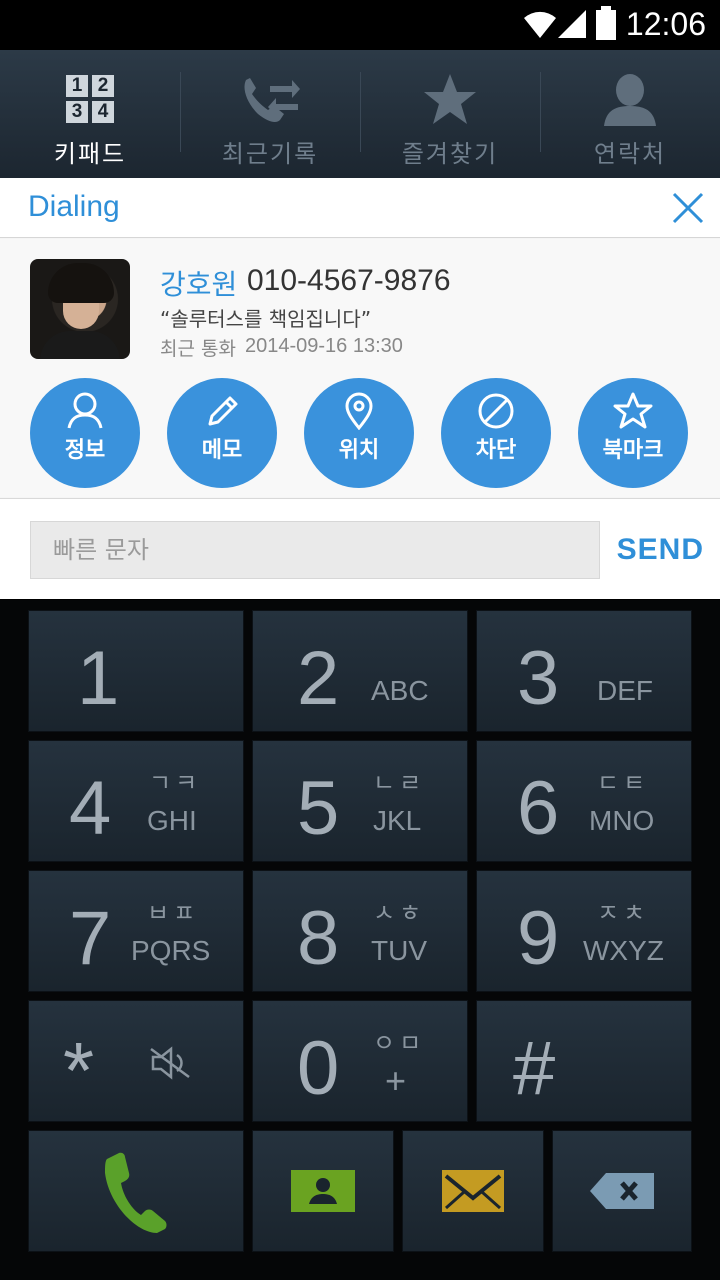 The height and width of the screenshot is (1280, 720). I want to click on key-digit: *, so click(79, 1070).